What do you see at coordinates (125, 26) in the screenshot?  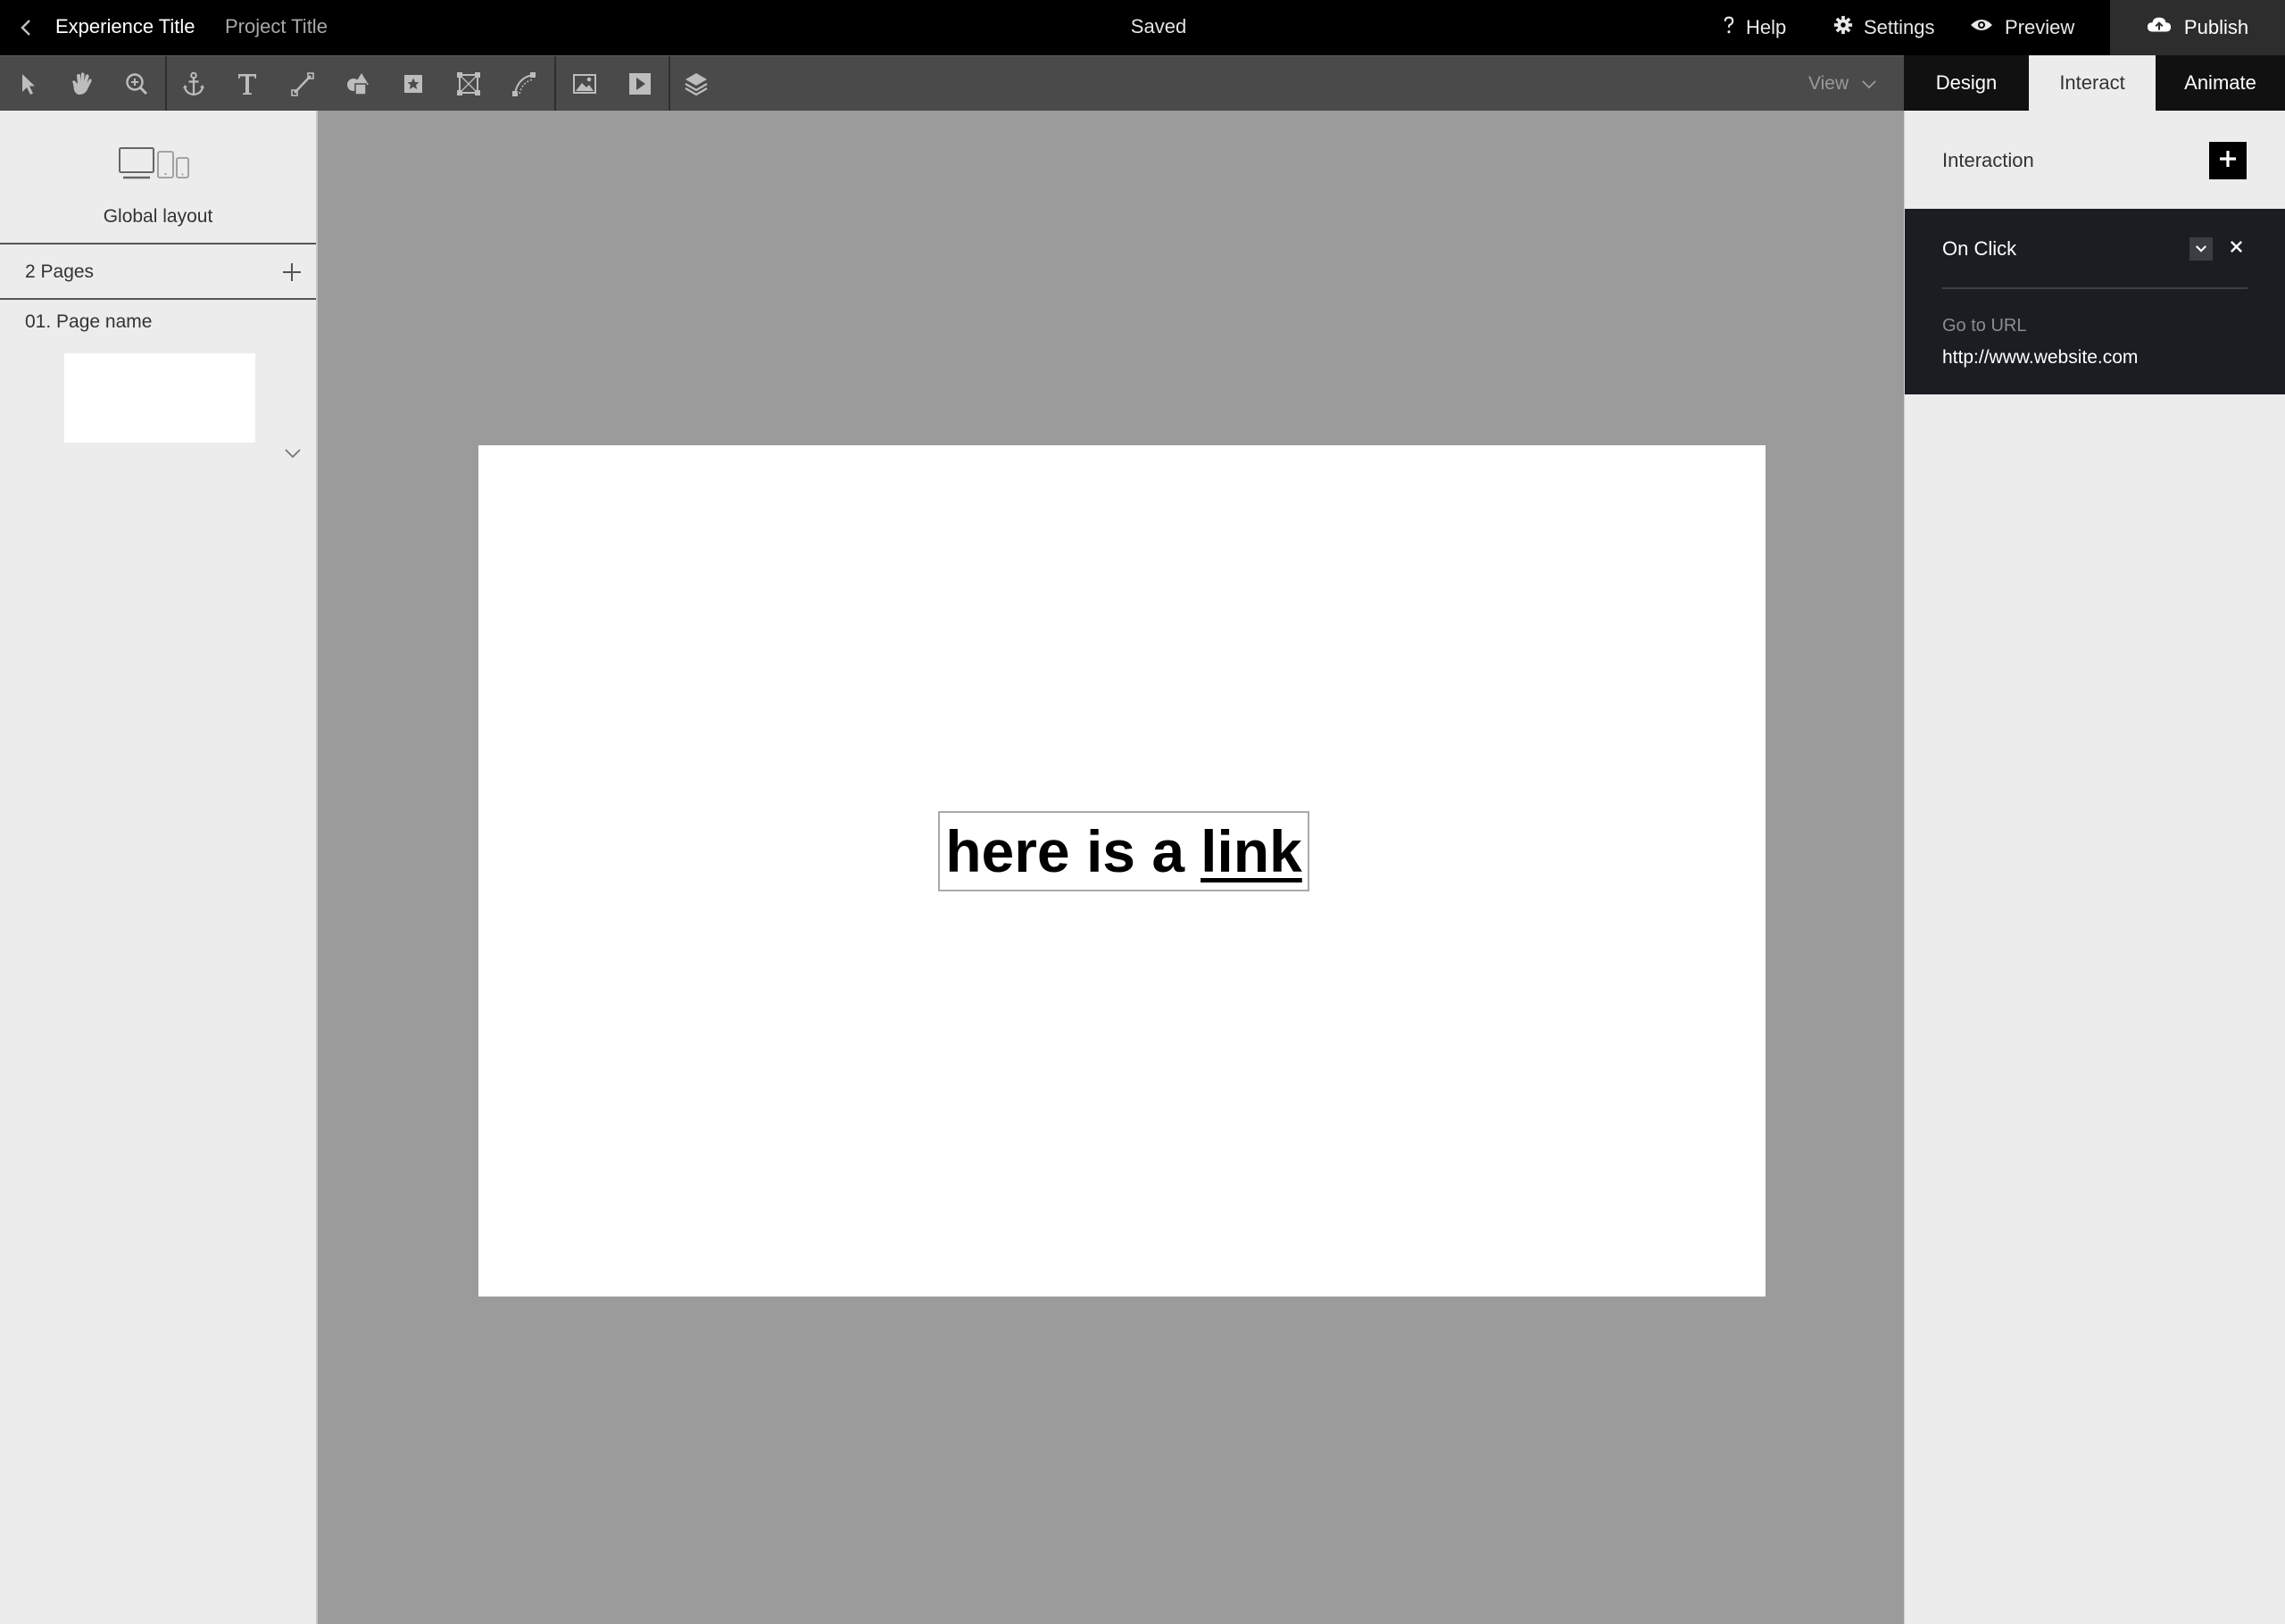 I see `experience-title: Experience Title` at bounding box center [125, 26].